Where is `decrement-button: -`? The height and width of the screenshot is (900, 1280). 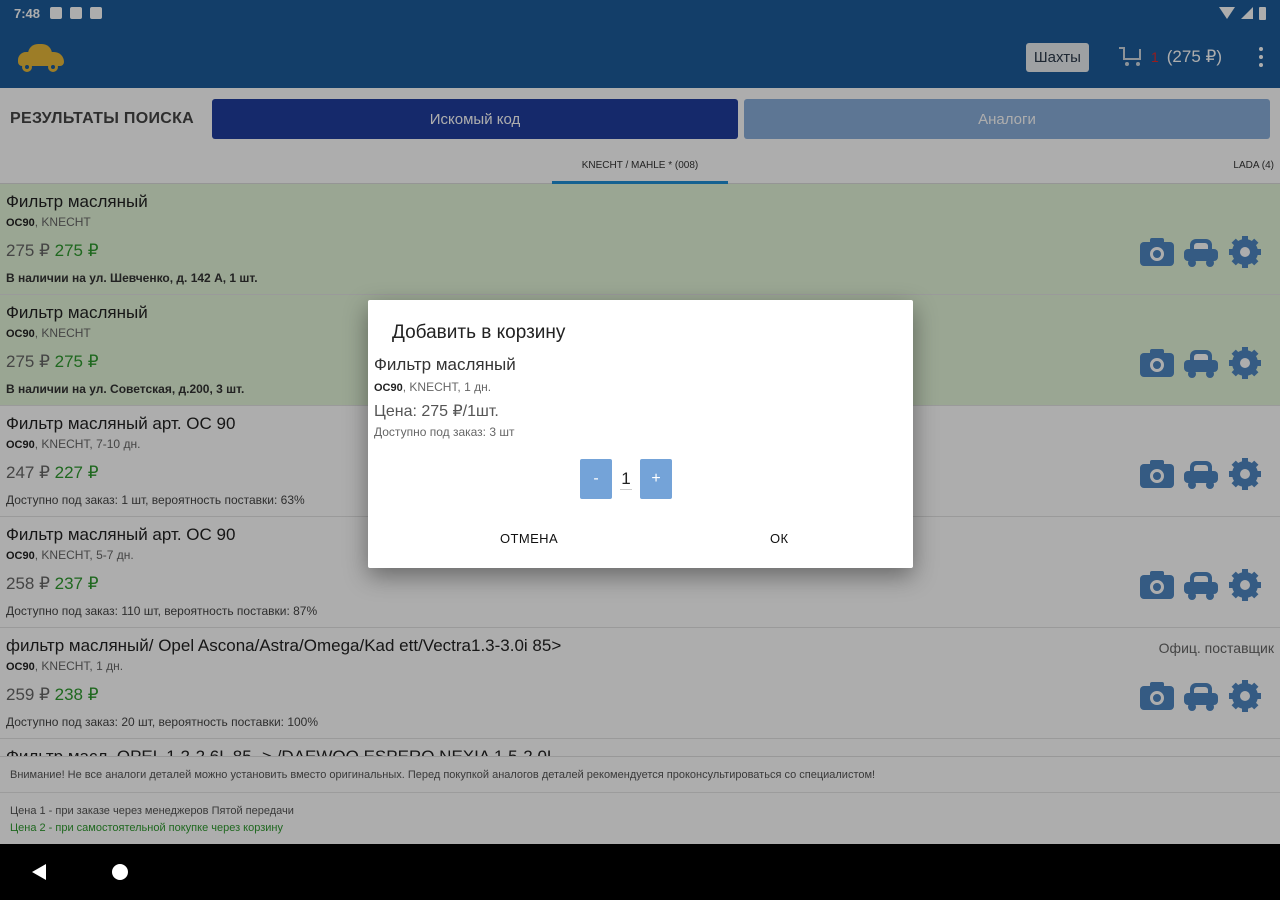 decrement-button: - is located at coordinates (596, 479).